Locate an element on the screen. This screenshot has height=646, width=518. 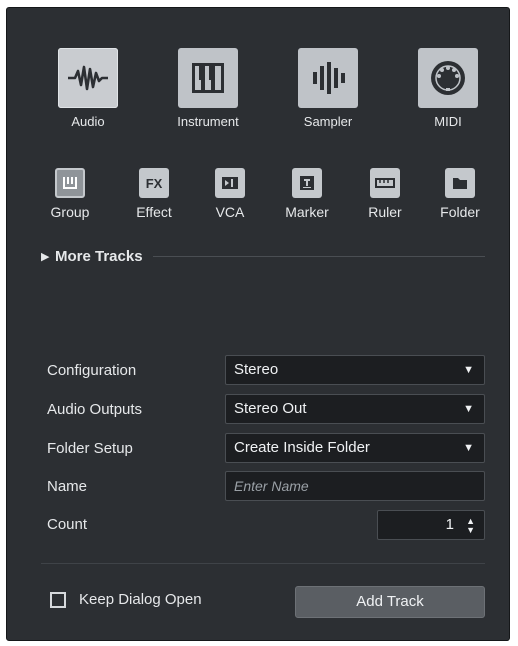
track-type-sampler-label: Sampler is located at coordinates (328, 121).